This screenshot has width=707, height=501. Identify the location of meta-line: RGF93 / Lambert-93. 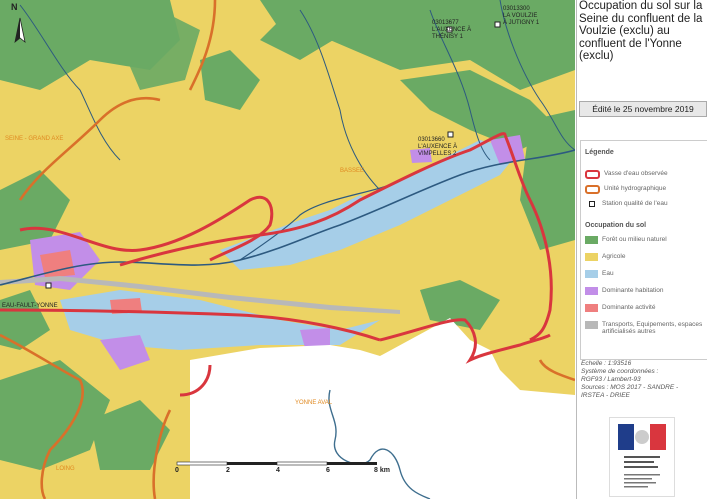
(611, 379).